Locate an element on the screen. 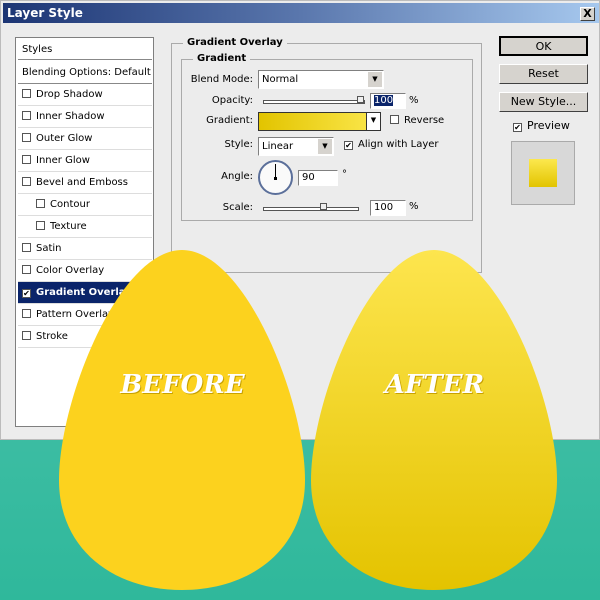  close-button: X is located at coordinates (587, 14).